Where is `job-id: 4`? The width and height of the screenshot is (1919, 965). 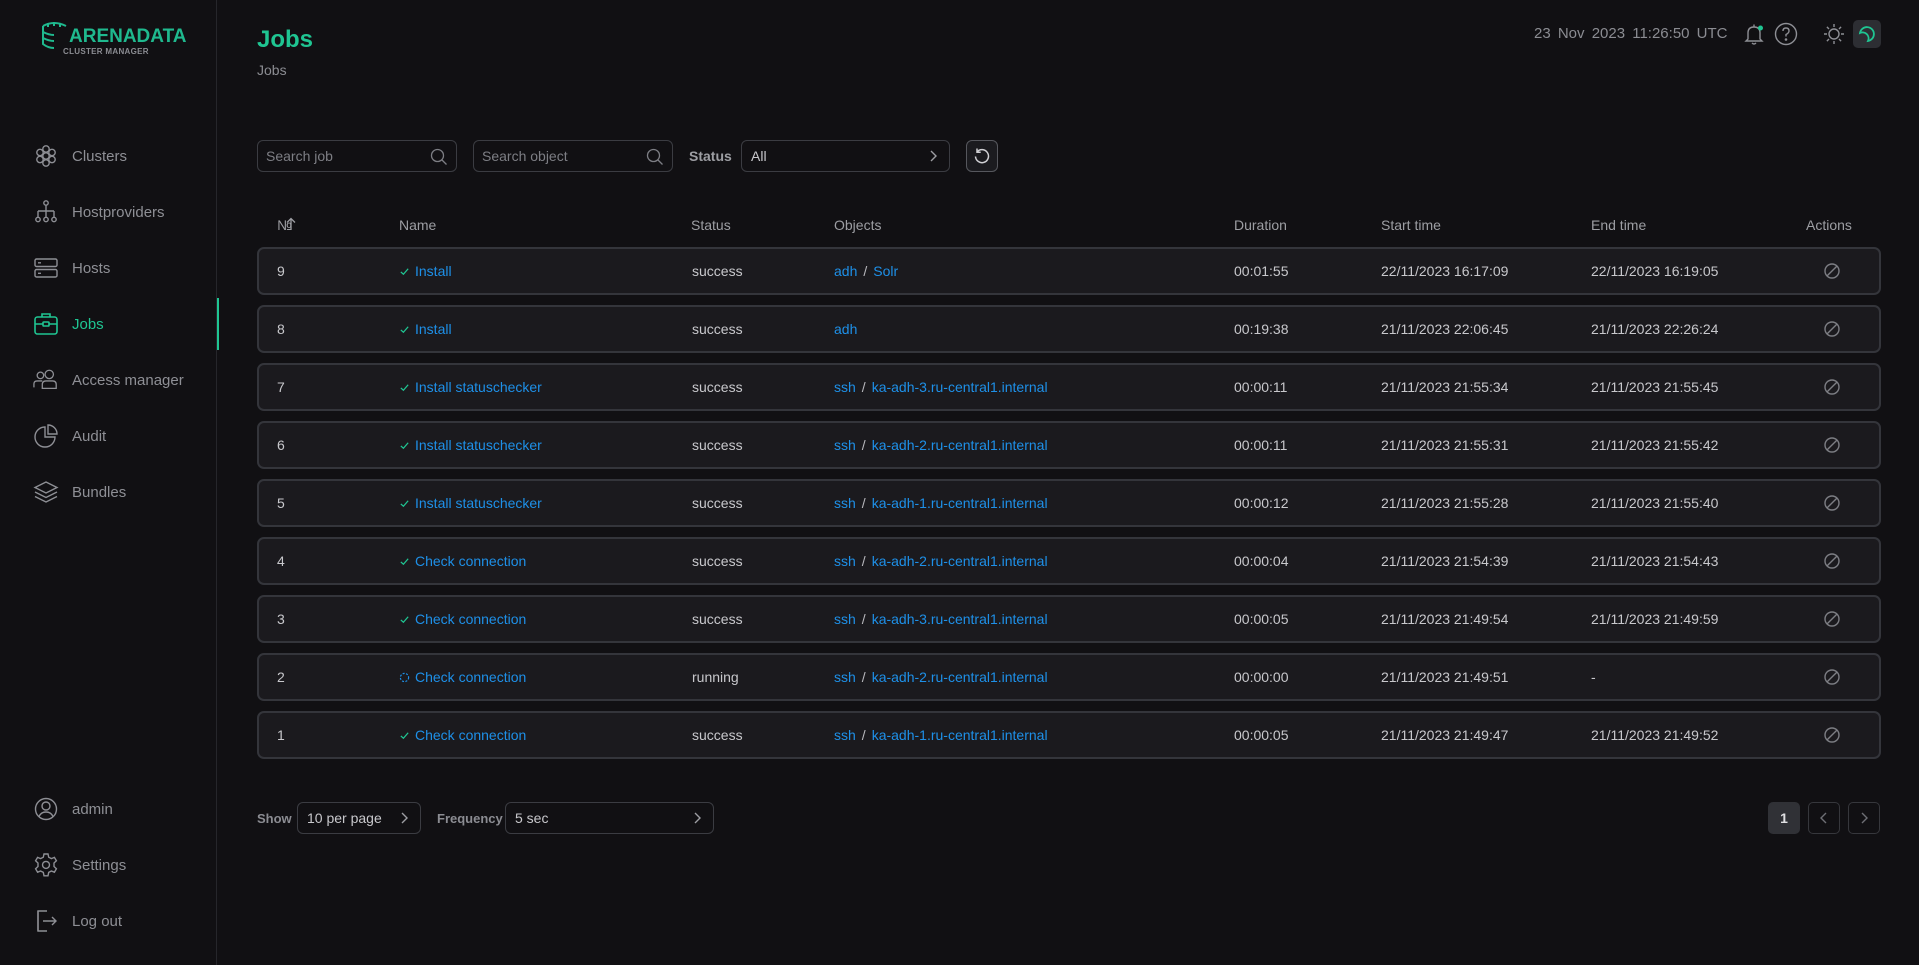 job-id: 4 is located at coordinates (281, 561).